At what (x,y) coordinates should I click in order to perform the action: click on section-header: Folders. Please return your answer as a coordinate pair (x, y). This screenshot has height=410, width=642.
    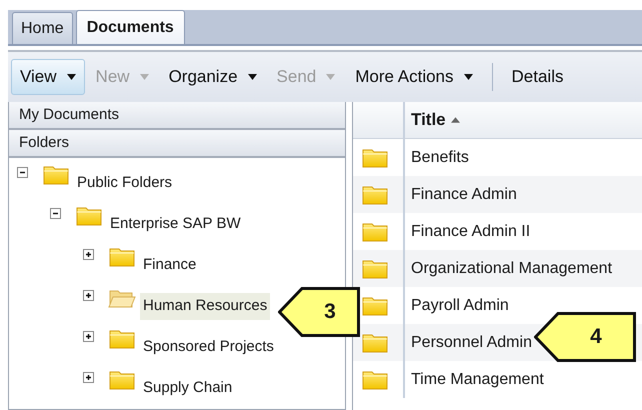
    Looking at the image, I should click on (177, 144).